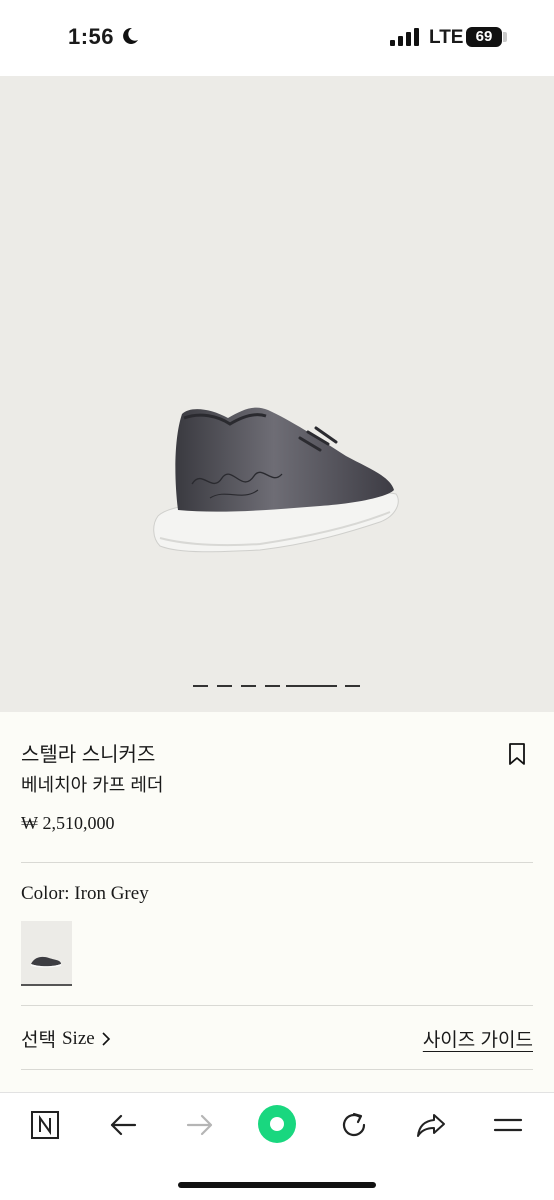 The height and width of the screenshot is (1200, 554). Describe the element at coordinates (505, 37) in the screenshot. I see `battery-cap` at that location.